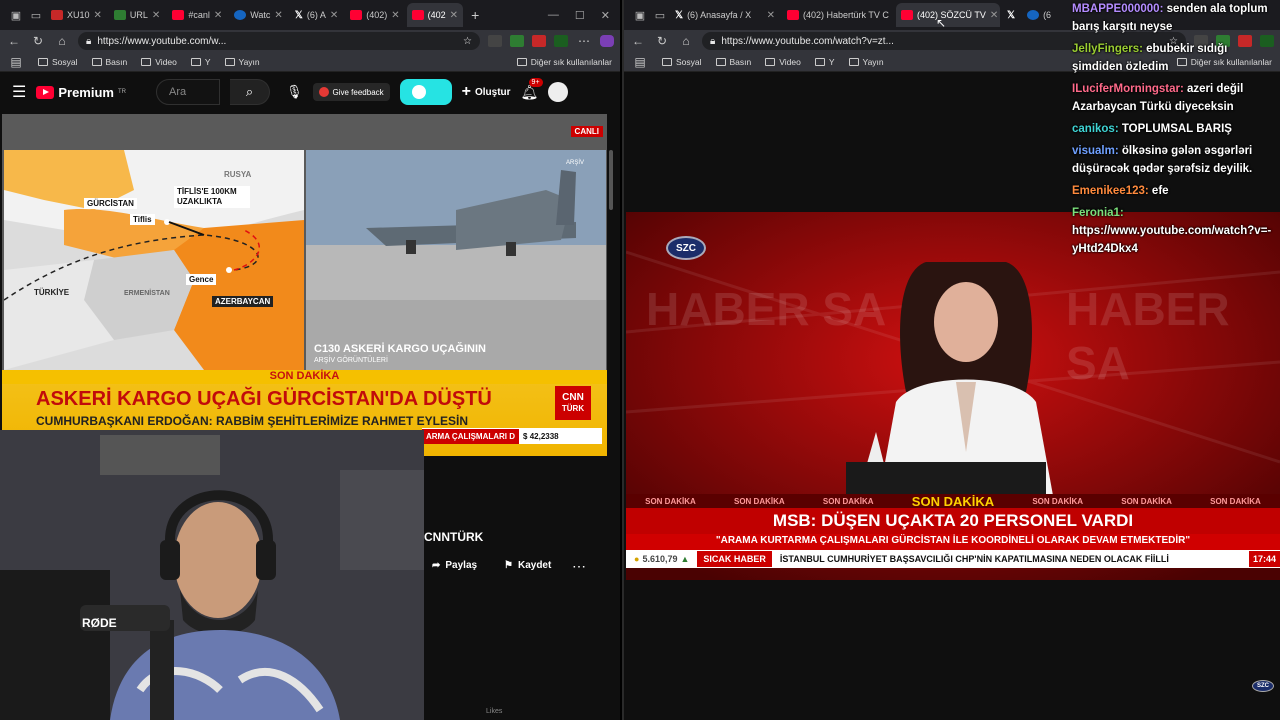 This screenshot has height=720, width=1280. I want to click on minimize-icon: —, so click(553, 15).